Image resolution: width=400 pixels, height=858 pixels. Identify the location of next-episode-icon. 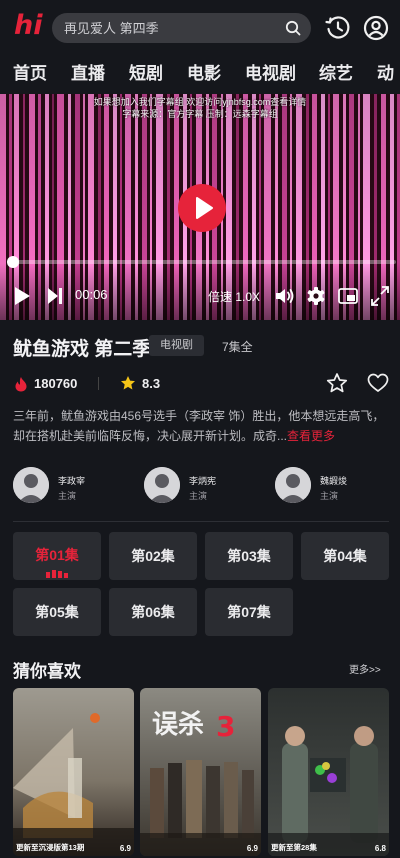
(55, 296).